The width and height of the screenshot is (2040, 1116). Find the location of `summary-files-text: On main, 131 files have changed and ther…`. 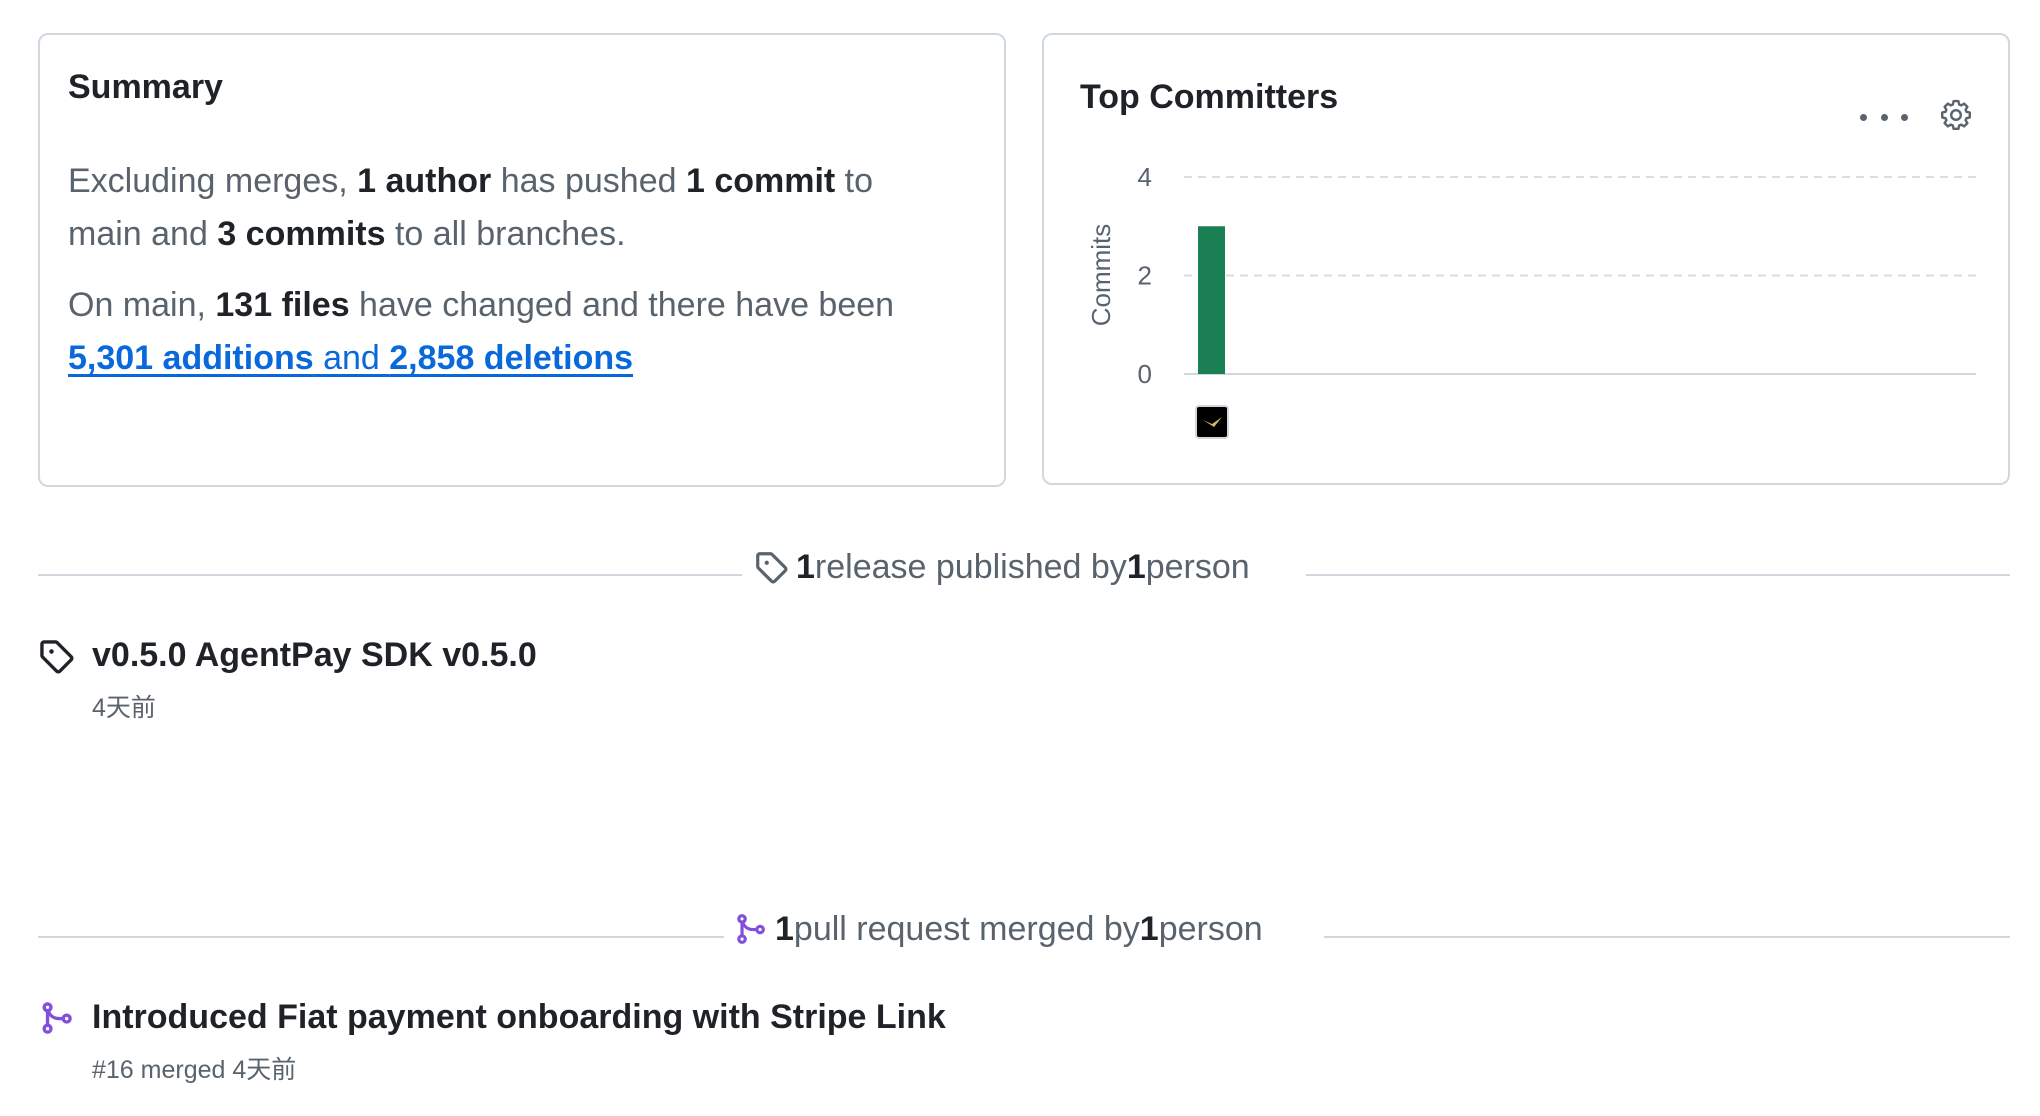

summary-files-text: On main, 131 files have changed and ther… is located at coordinates (481, 332).